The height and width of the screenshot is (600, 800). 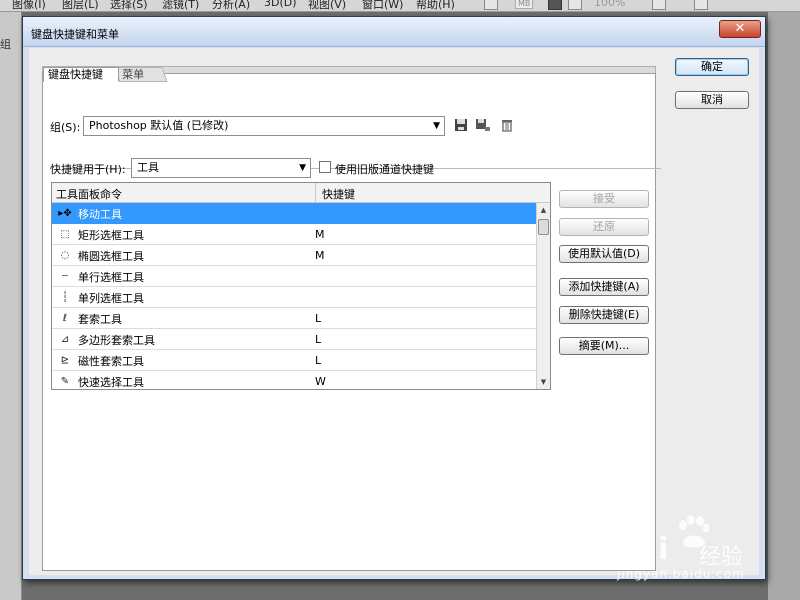 I want to click on row-command: 移动工具, so click(x=100, y=214).